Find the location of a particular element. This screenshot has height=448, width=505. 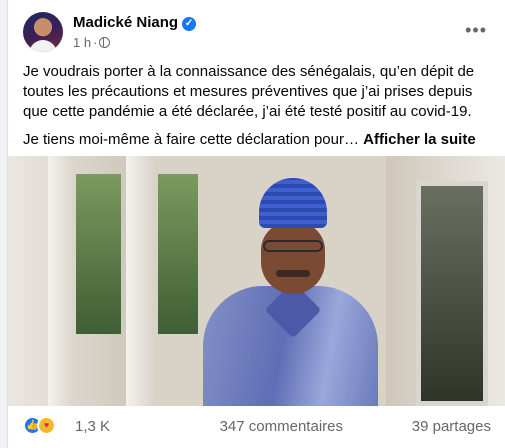

shares-count: 39 partages is located at coordinates (451, 426).